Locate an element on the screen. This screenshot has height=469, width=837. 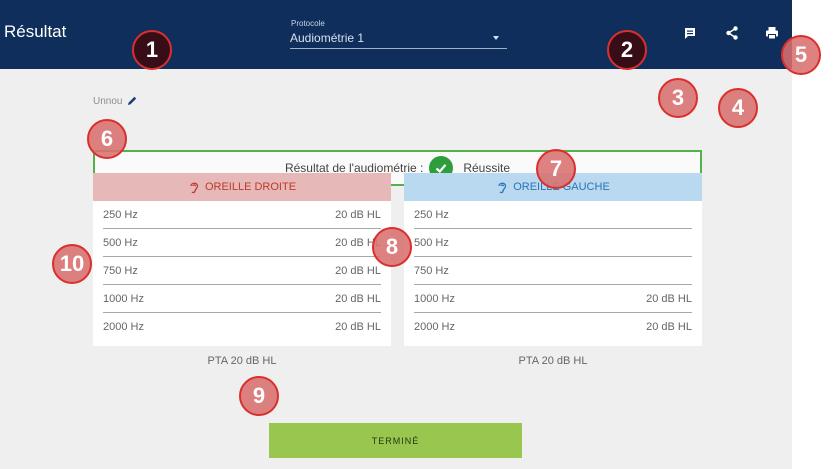
edit-row: Unnou is located at coordinates (115, 101).